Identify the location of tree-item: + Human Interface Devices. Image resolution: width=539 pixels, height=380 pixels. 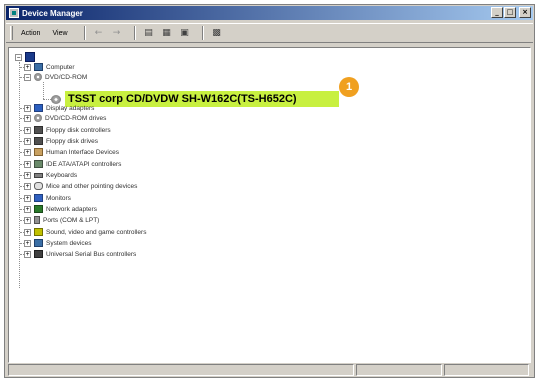
(69, 152).